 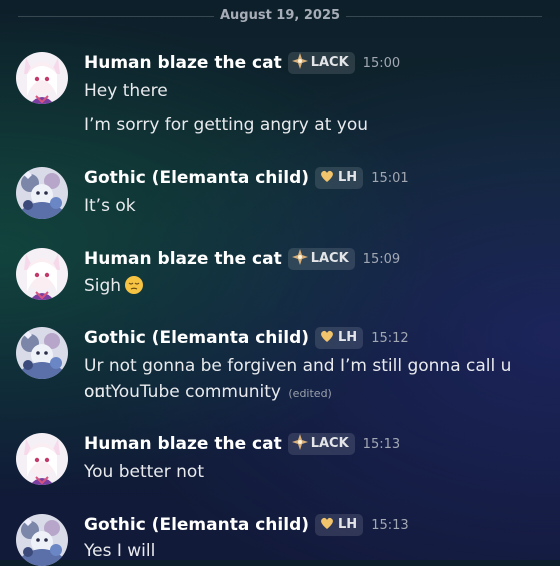 I want to click on pensive-face-emoji, so click(x=134, y=285).